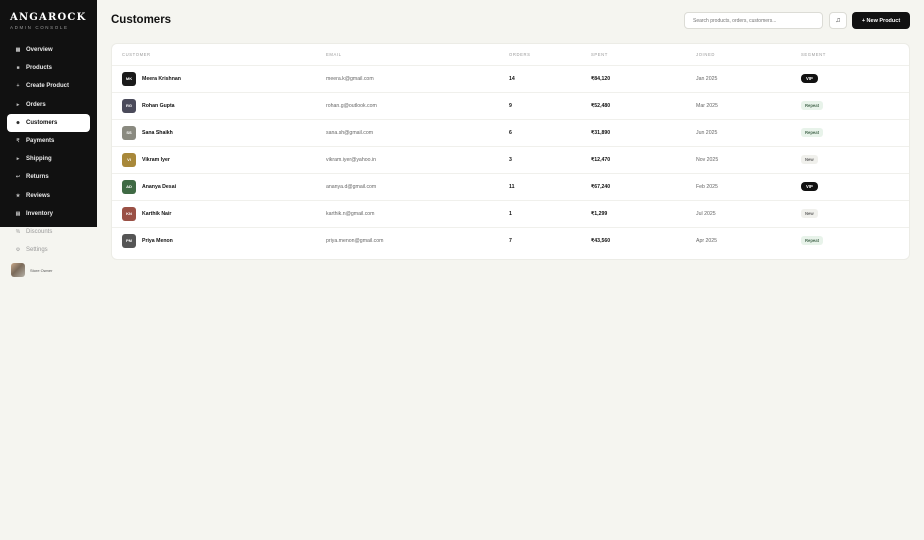  What do you see at coordinates (753, 20) in the screenshot?
I see `search-input` at bounding box center [753, 20].